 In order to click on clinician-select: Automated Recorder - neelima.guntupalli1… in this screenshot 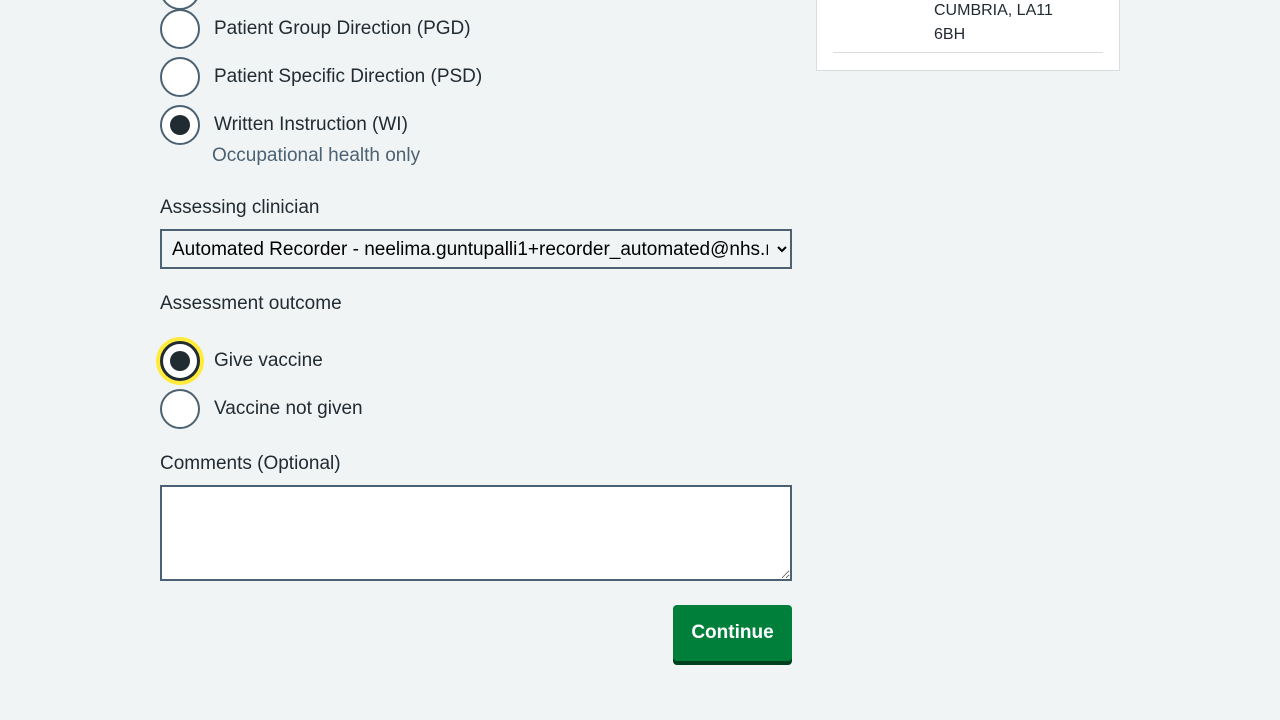, I will do `click(476, 249)`.